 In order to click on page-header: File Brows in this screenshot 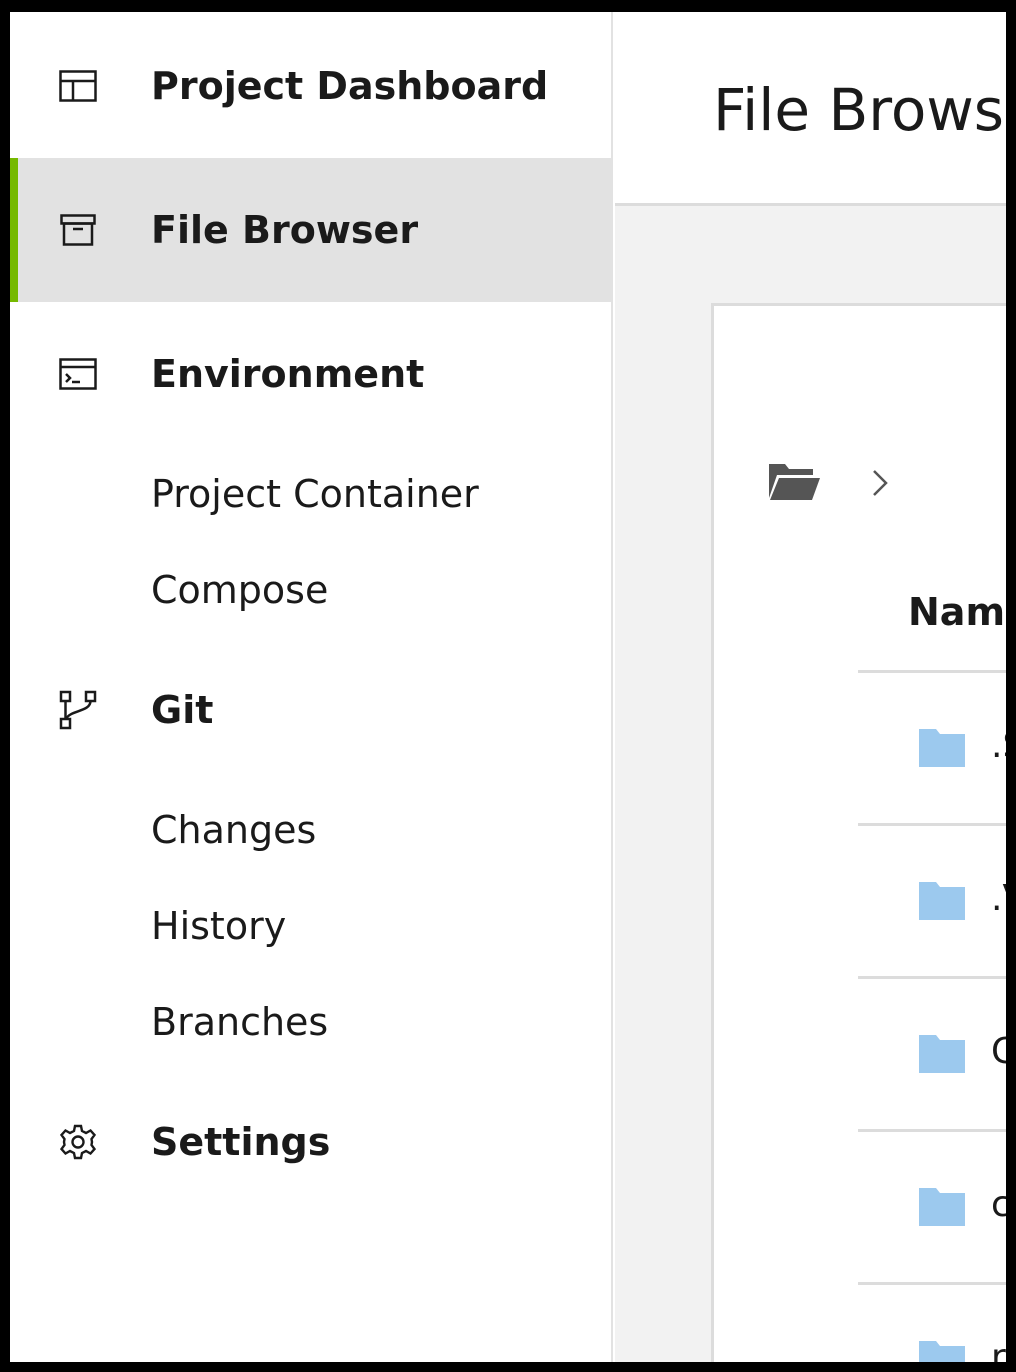, I will do `click(810, 109)`.